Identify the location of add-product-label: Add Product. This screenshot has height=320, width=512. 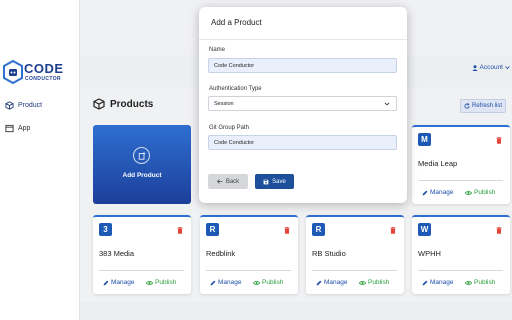
(142, 175).